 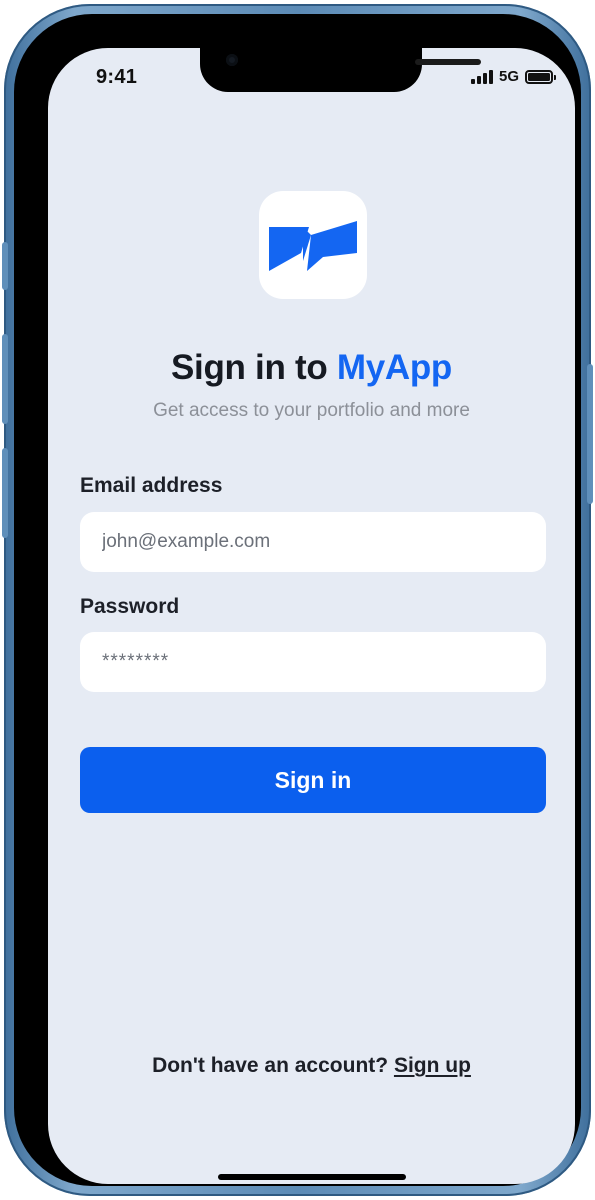 I want to click on power-button, so click(x=590, y=434).